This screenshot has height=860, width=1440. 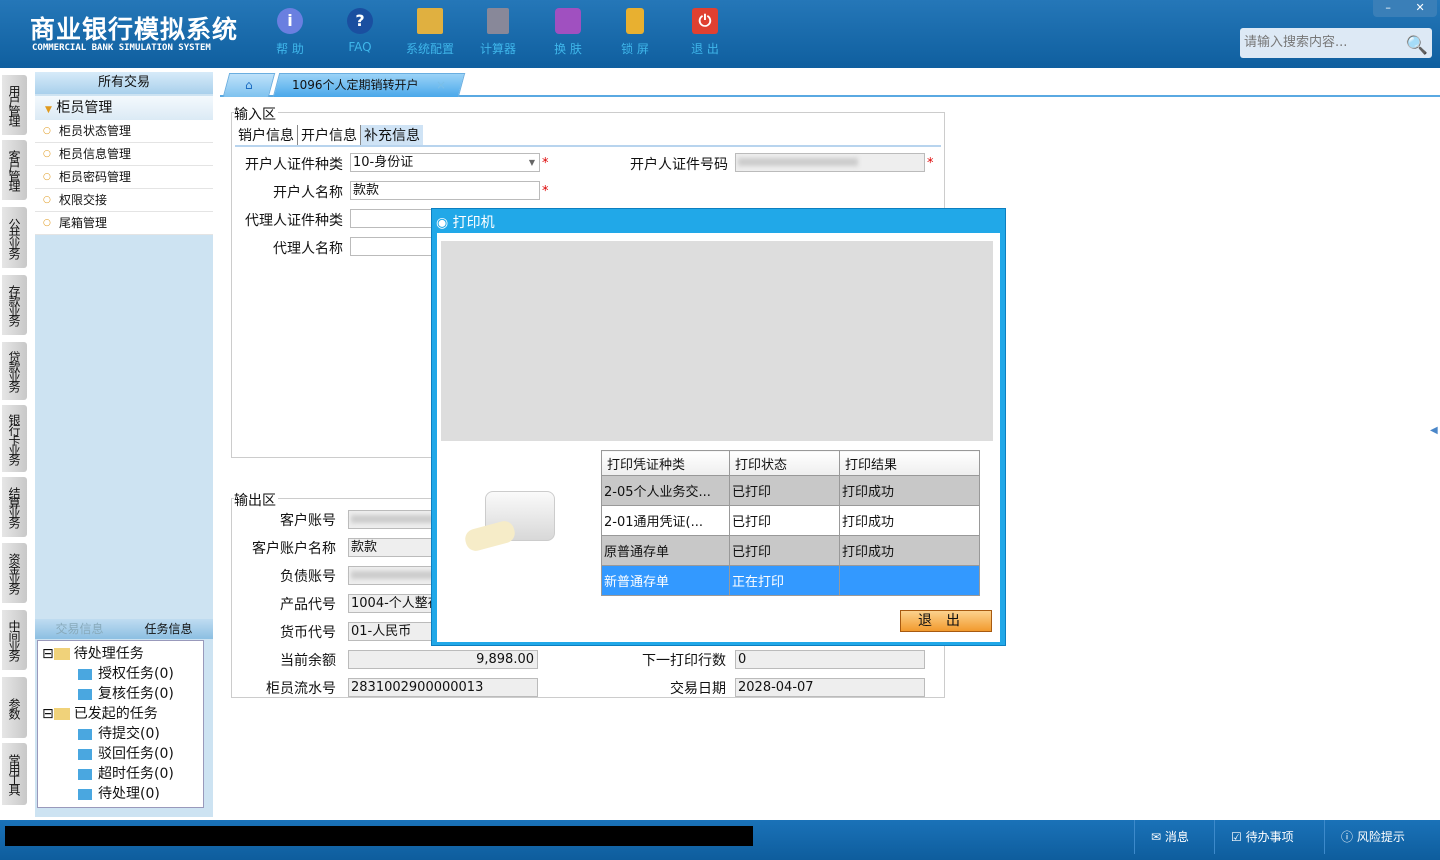 What do you see at coordinates (121, 48) in the screenshot?
I see `app-subtitle: COMMERCIAL BANK SIMULATION SYSTEM` at bounding box center [121, 48].